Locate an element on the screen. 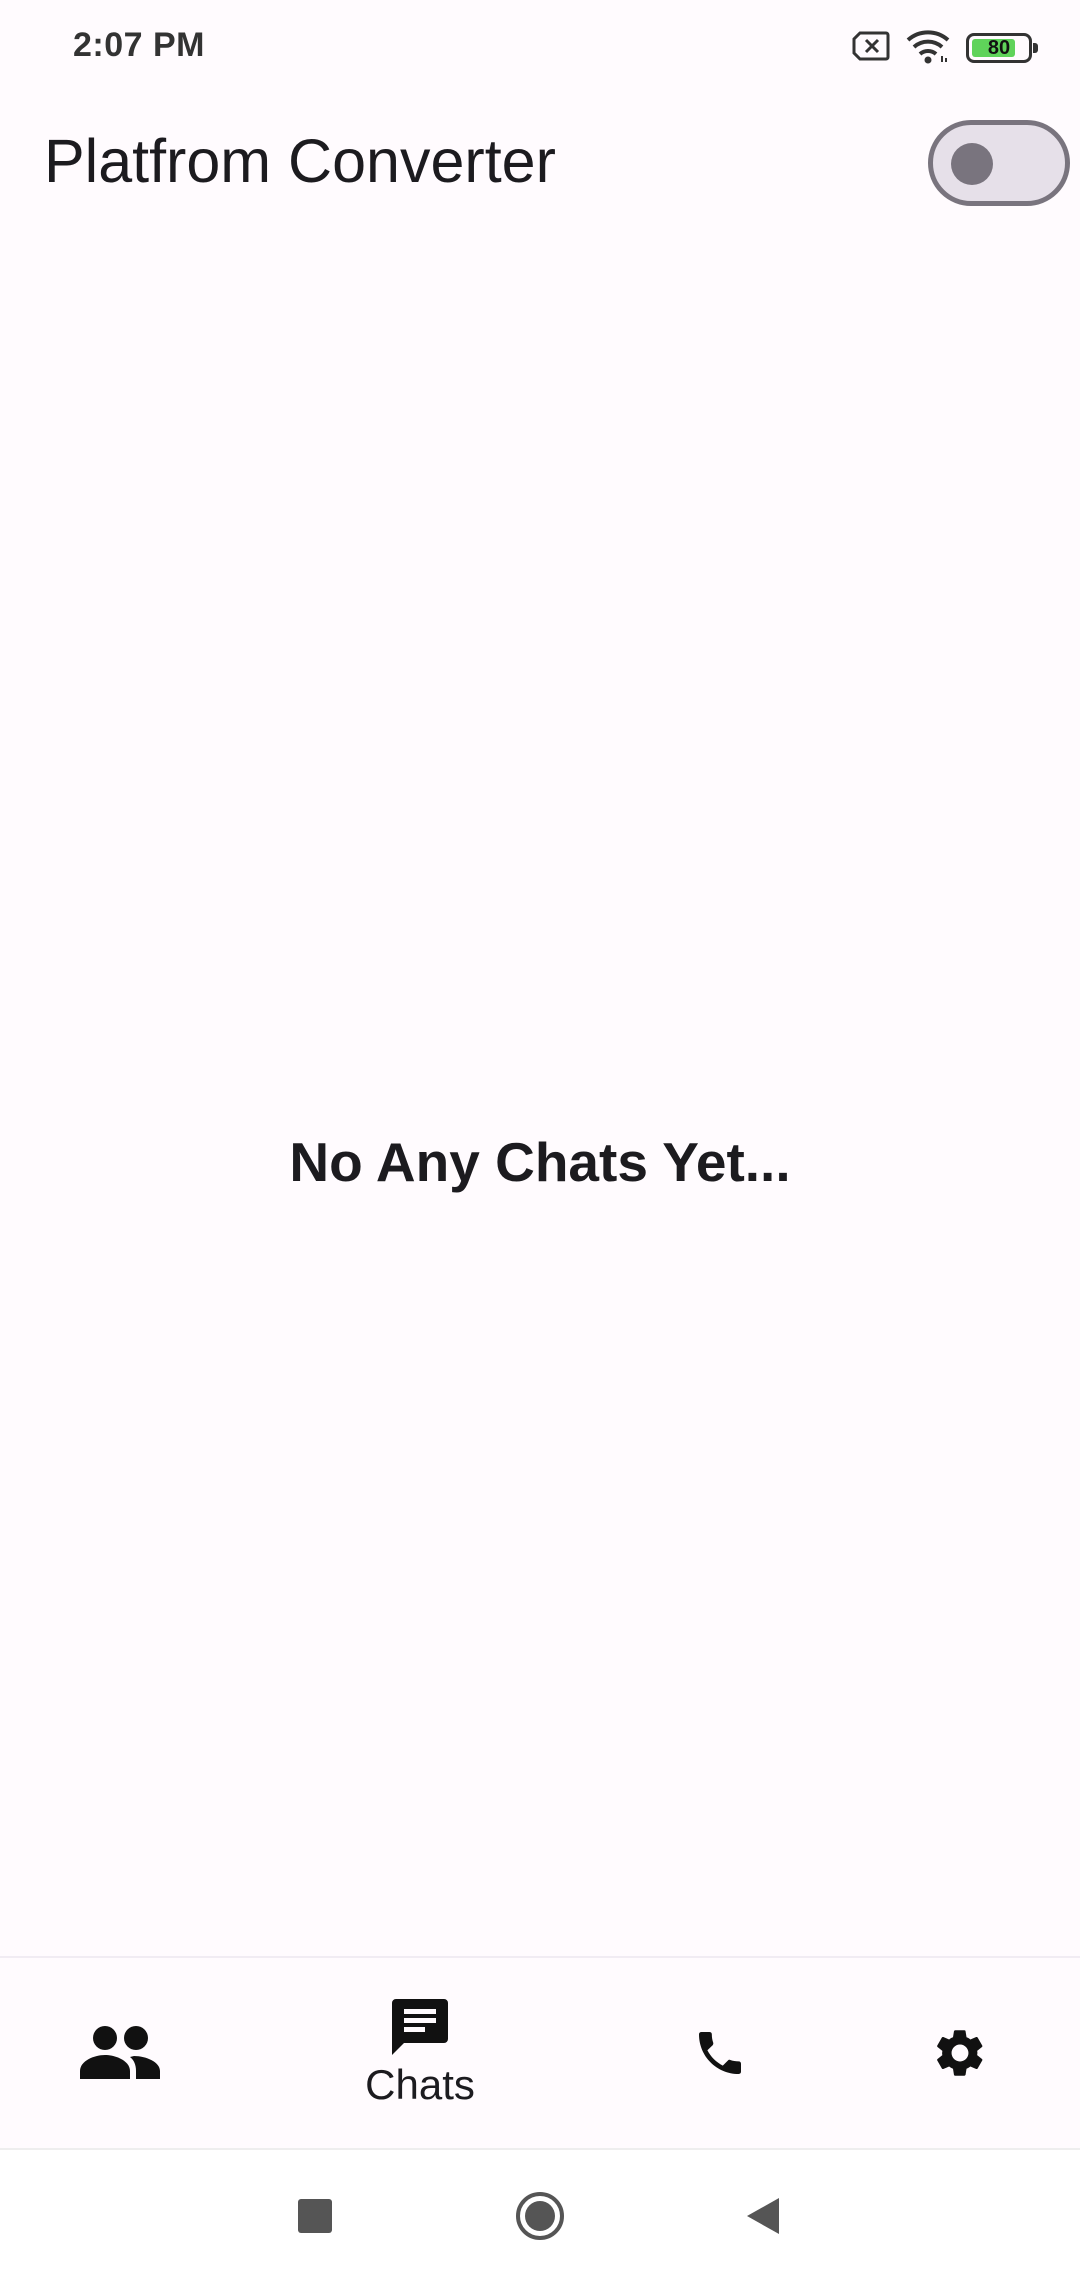 The width and height of the screenshot is (1080, 2280). nav-item-people is located at coordinates (120, 2053).